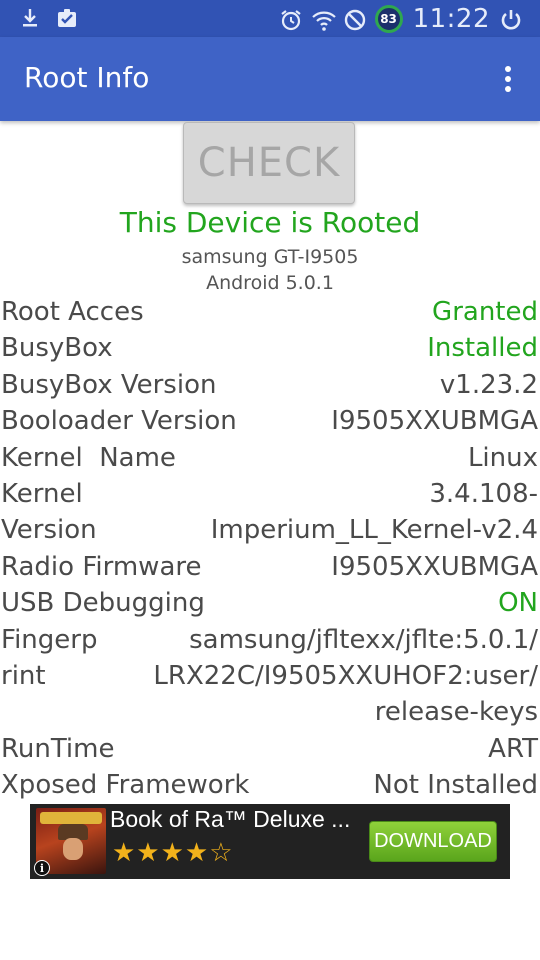 The width and height of the screenshot is (540, 960). Describe the element at coordinates (71, 818) in the screenshot. I see `ad-logo` at that location.